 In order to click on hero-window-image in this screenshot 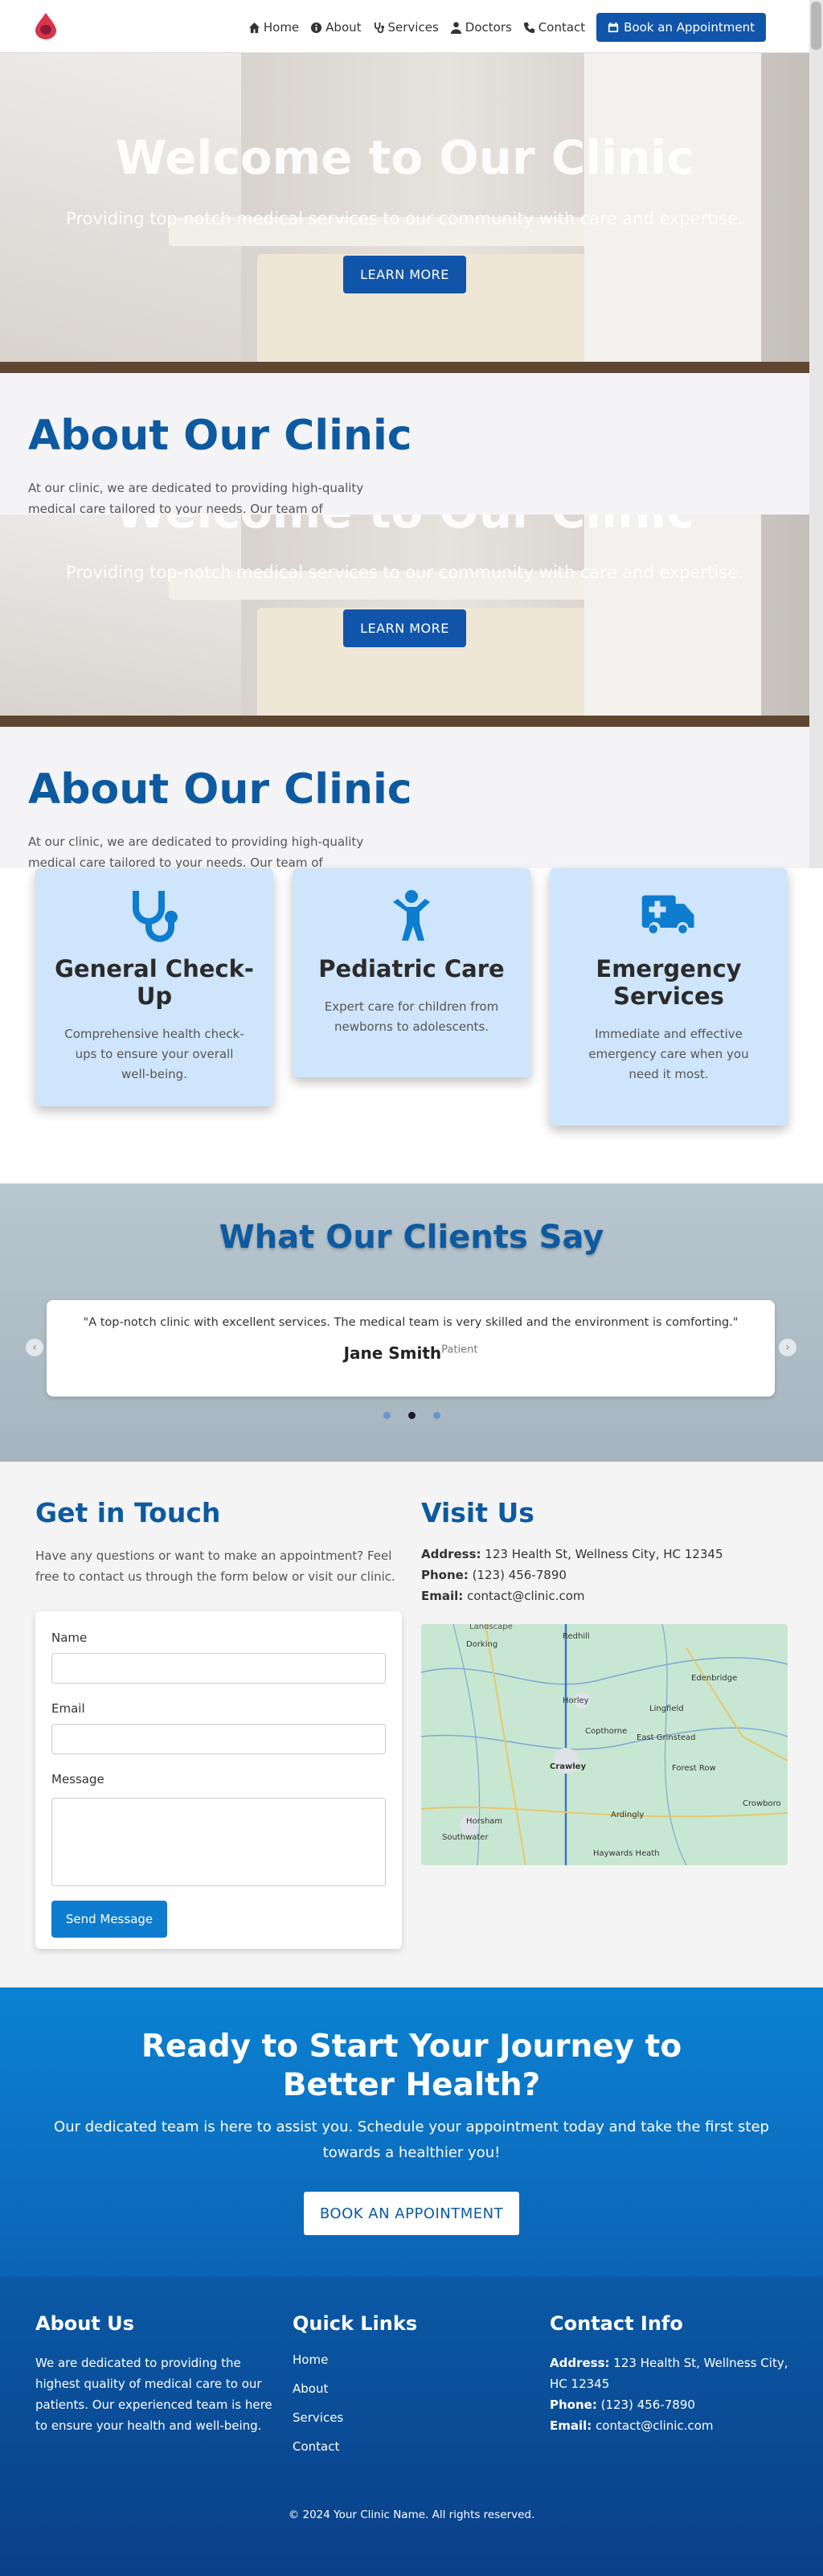, I will do `click(120, 621)`.